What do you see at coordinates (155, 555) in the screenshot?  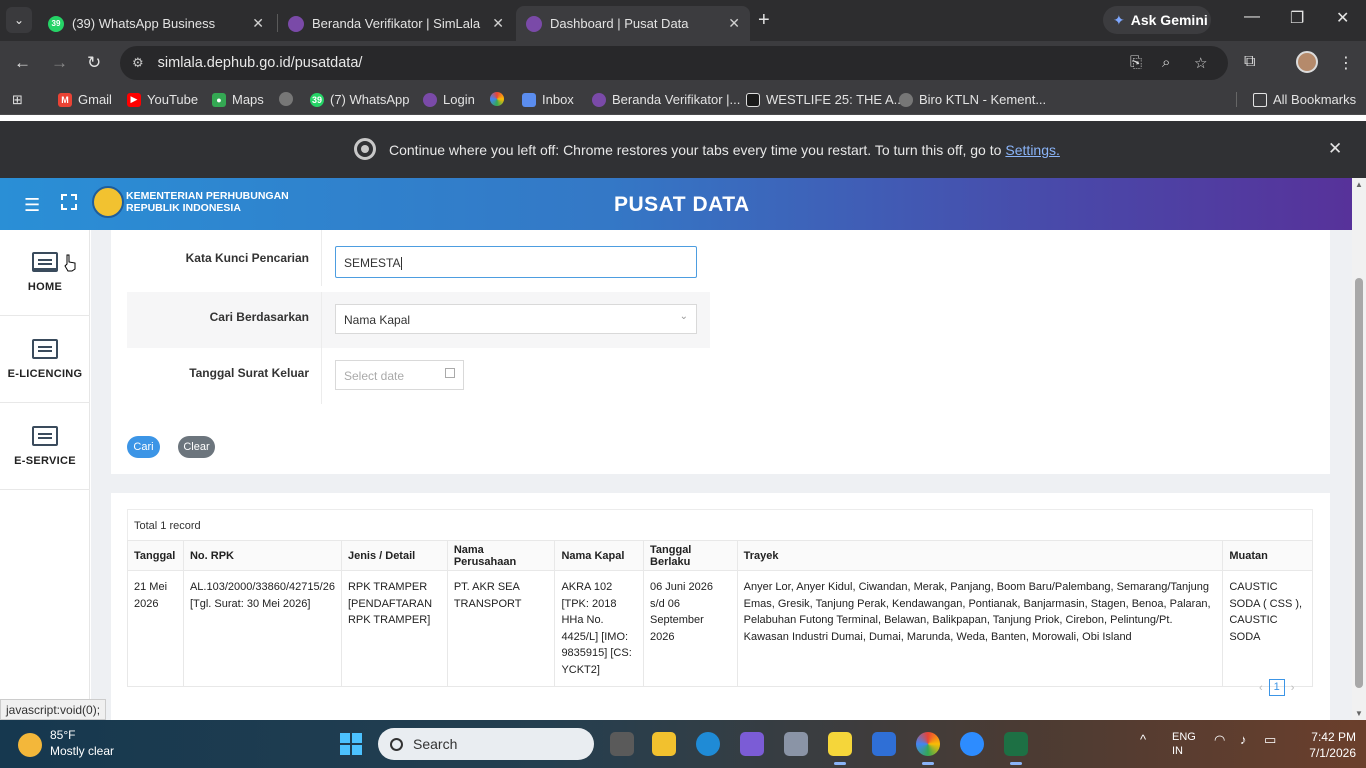 I see `column-header: Tanggal` at bounding box center [155, 555].